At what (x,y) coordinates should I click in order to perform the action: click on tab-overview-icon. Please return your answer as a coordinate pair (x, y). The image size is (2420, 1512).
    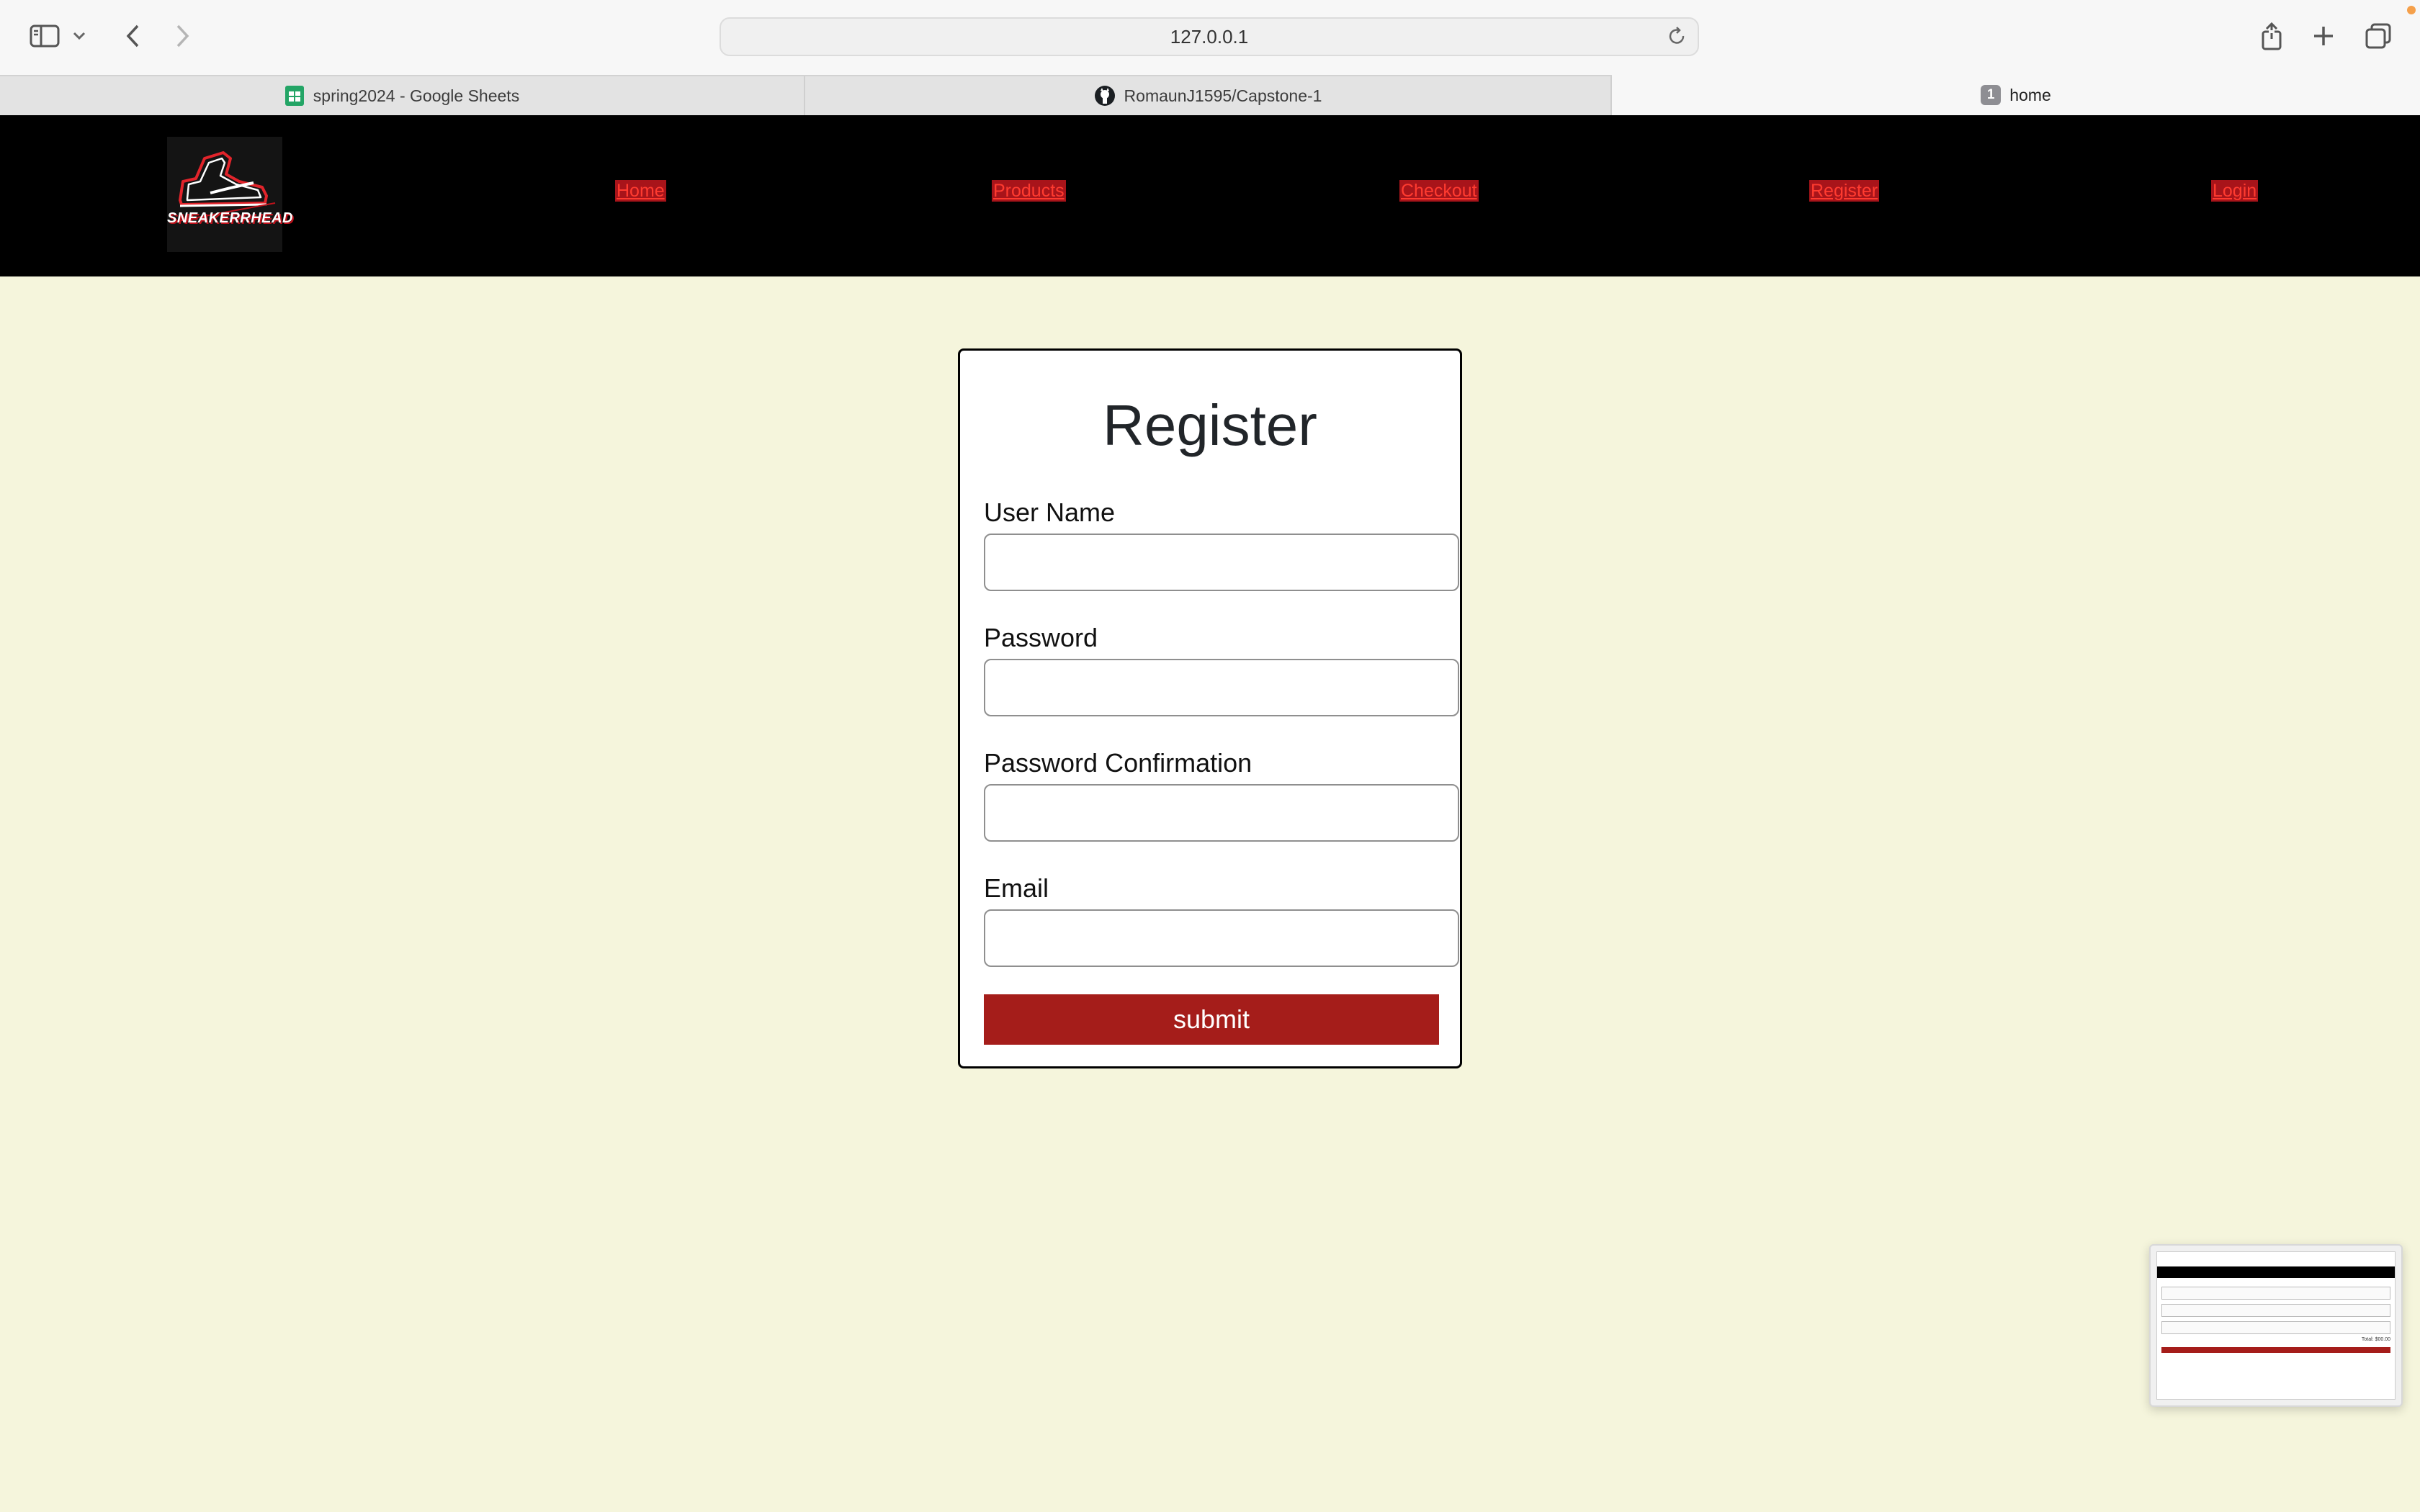
    Looking at the image, I should click on (2378, 36).